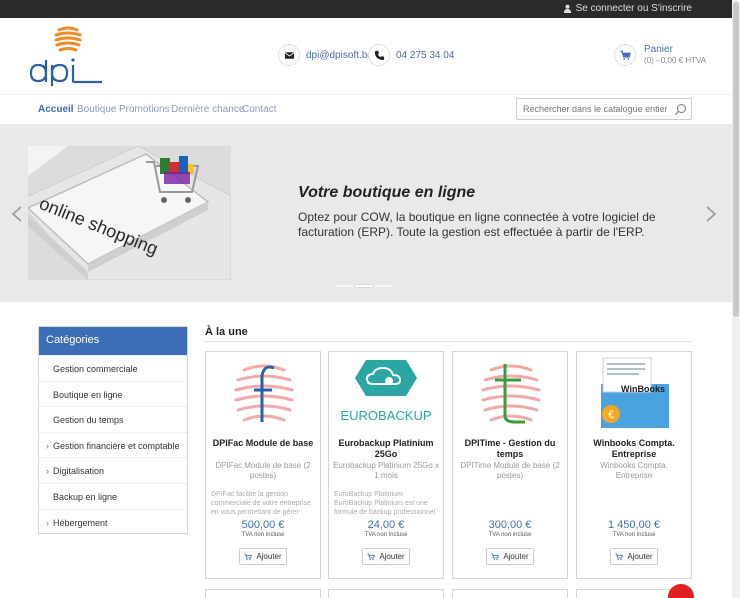 The width and height of the screenshot is (740, 598). I want to click on category-item: Boutique en ligne, so click(113, 393).